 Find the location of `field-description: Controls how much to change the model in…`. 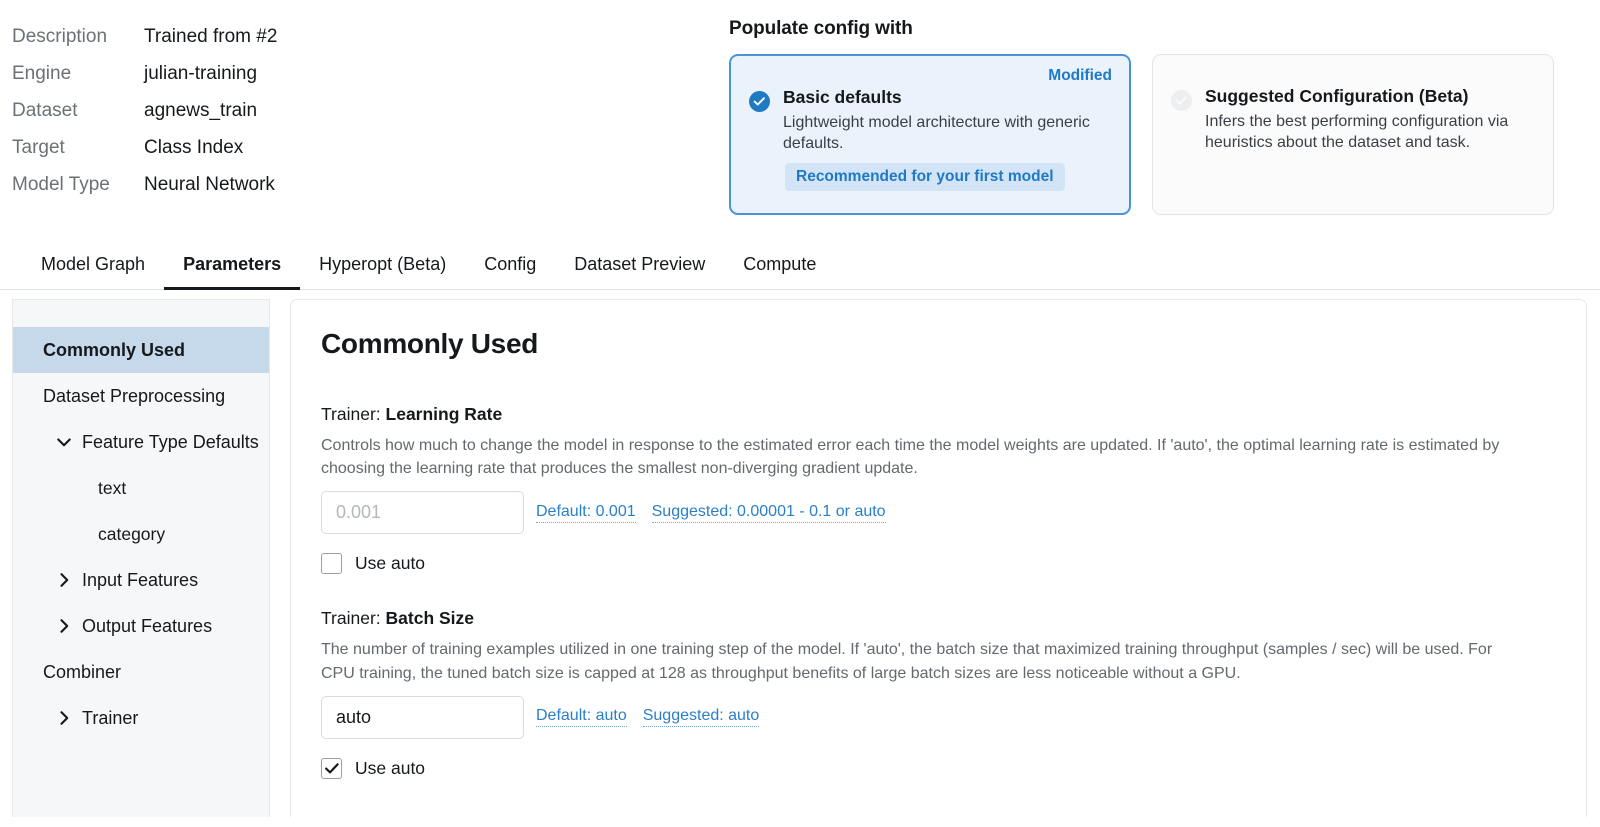

field-description: Controls how much to change the model in… is located at coordinates (910, 457).